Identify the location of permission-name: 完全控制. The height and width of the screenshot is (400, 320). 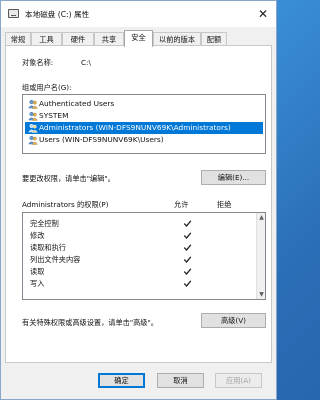
(44, 223).